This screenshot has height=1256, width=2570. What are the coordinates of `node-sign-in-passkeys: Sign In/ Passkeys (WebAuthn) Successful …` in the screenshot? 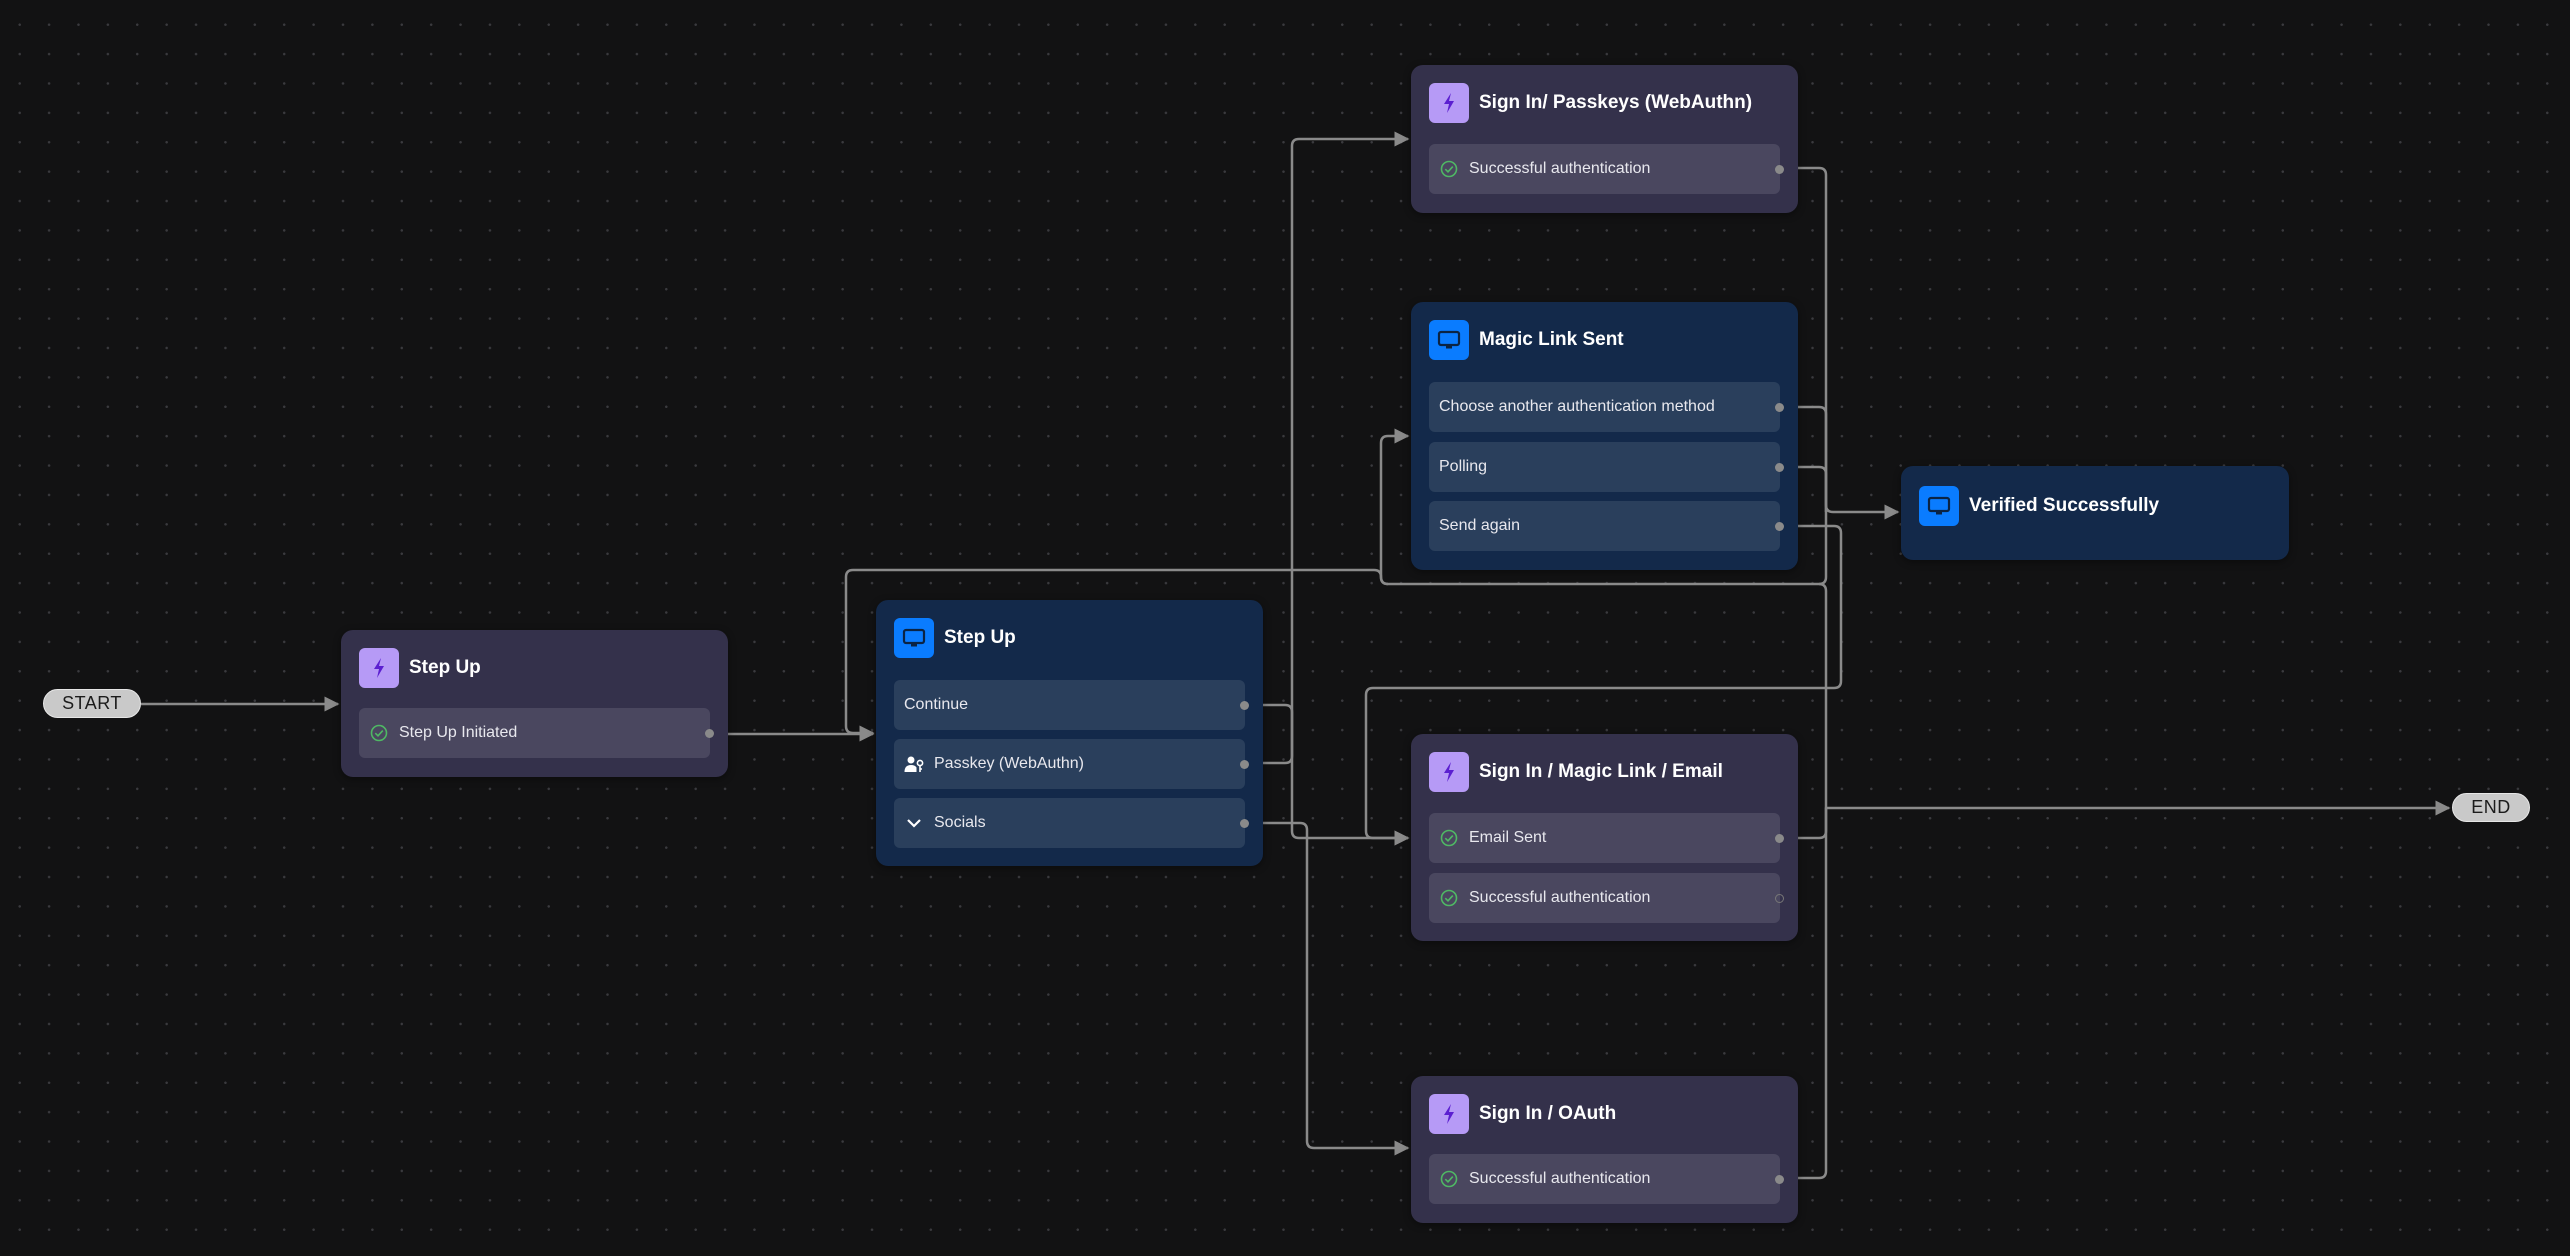 It's located at (1604, 139).